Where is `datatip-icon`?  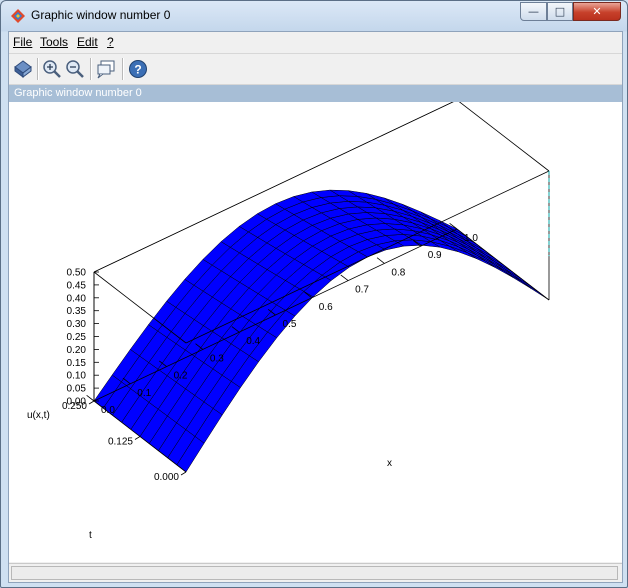
datatip-icon is located at coordinates (106, 69).